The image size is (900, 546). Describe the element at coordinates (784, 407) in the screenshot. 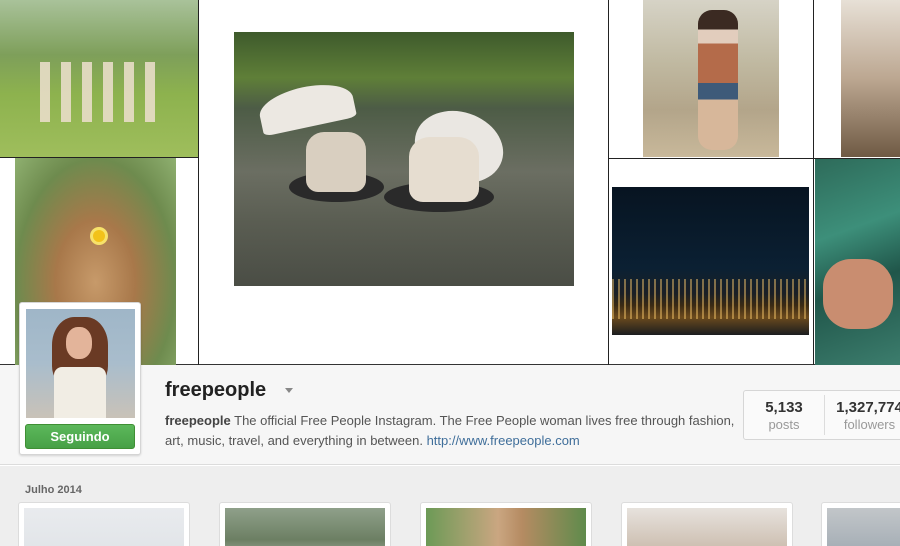

I see `posts-count: 5,133` at that location.